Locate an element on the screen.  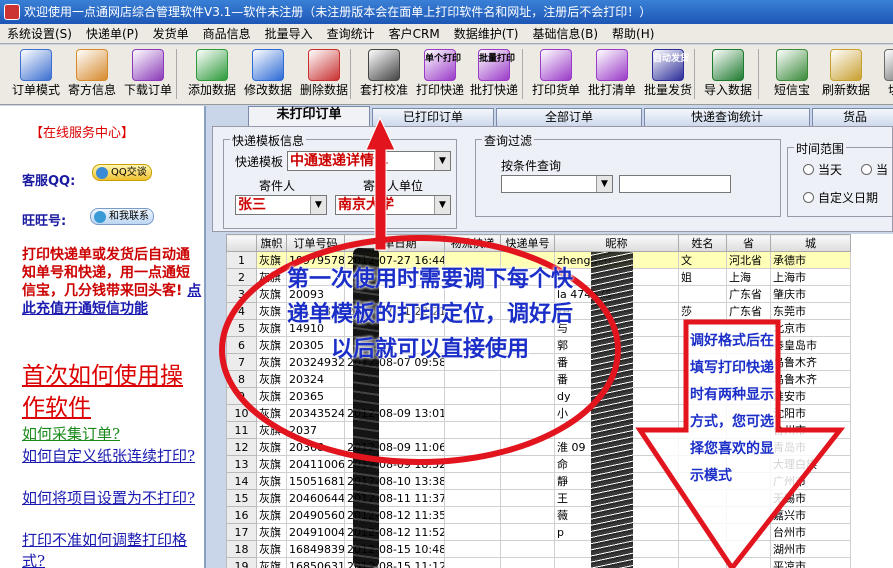
table-cell: 20365 is located at coordinates (315, 396).